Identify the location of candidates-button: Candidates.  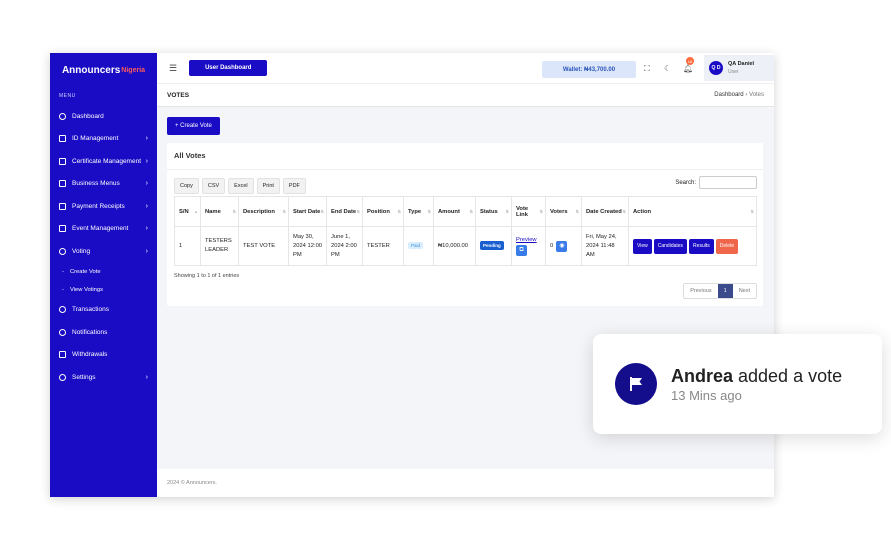
(670, 246).